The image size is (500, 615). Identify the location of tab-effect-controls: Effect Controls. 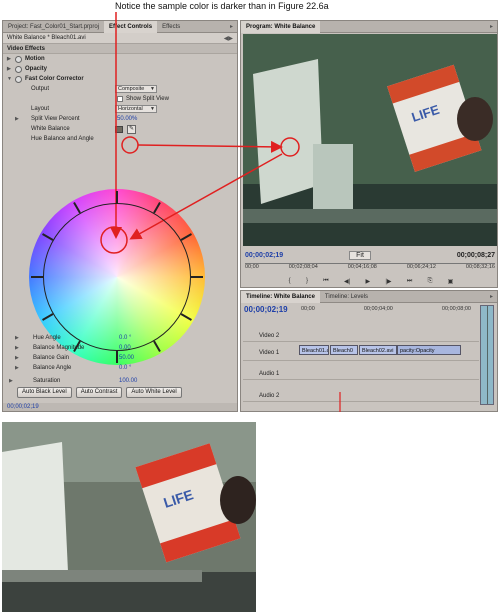
(131, 26).